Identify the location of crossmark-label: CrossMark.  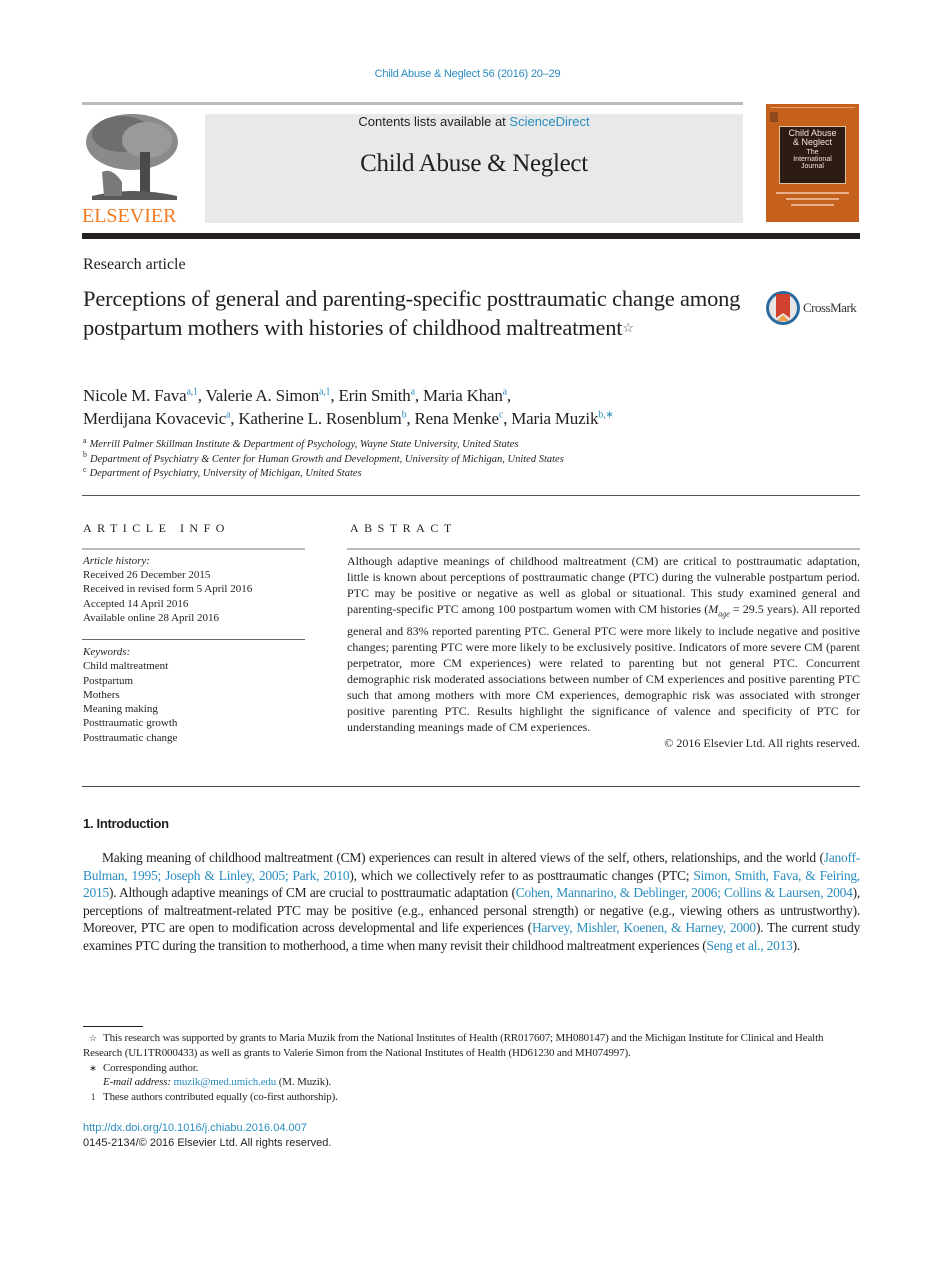
(830, 307).